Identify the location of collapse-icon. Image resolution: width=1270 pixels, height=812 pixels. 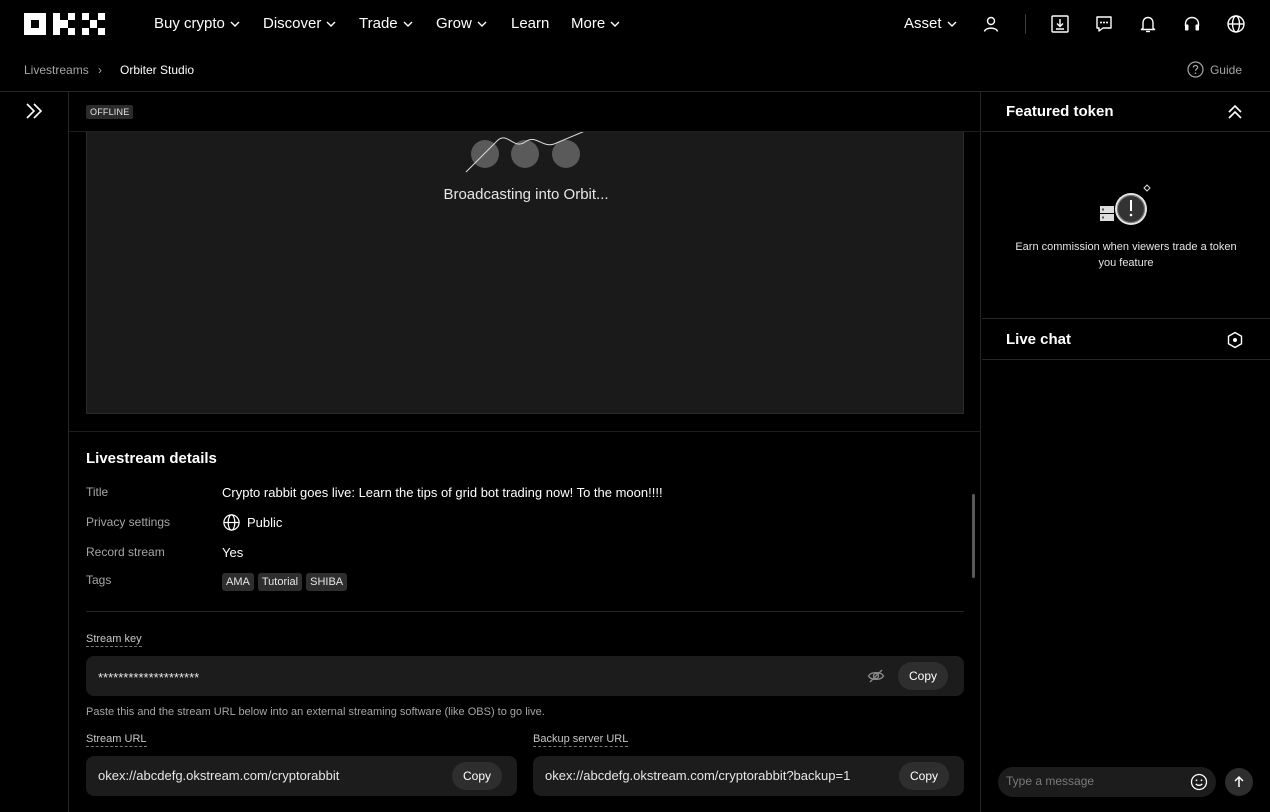
(1235, 112).